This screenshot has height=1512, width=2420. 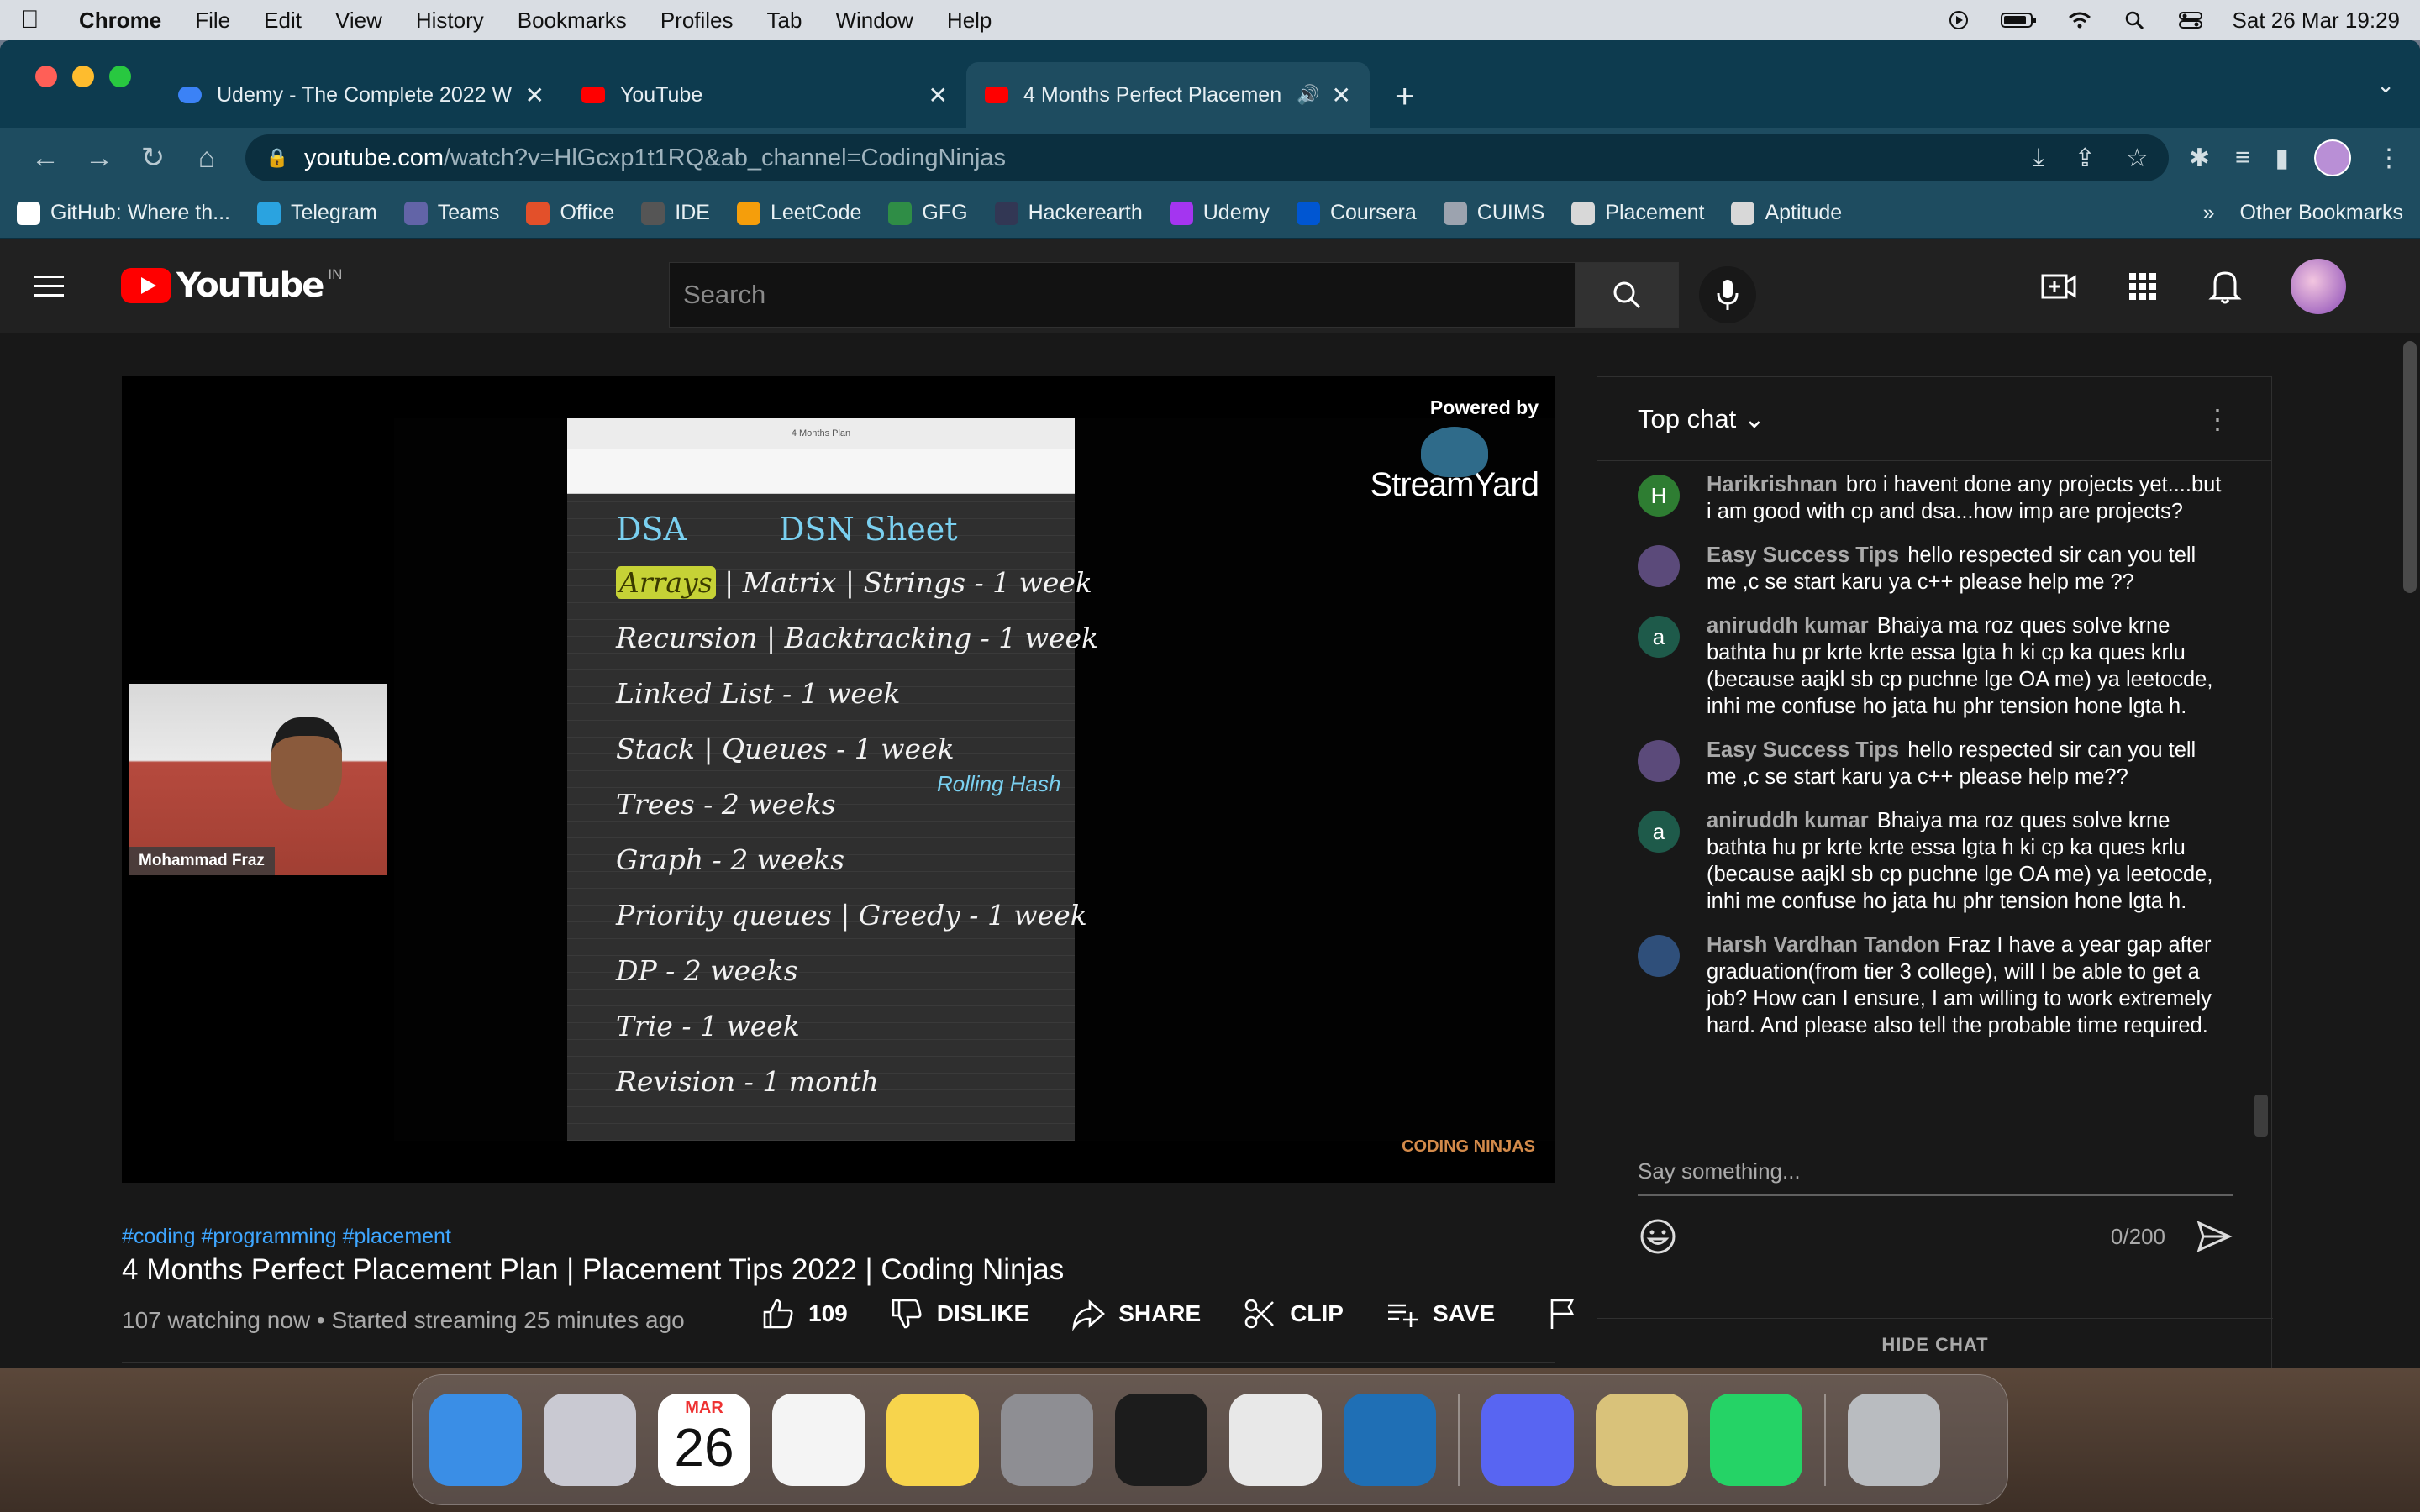 I want to click on chat-scrollbar, so click(x=2261, y=1116).